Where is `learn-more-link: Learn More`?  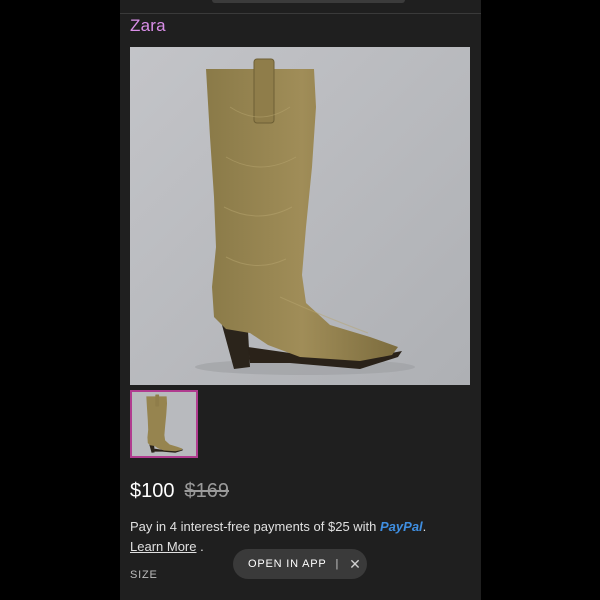
learn-more-link: Learn More is located at coordinates (163, 546).